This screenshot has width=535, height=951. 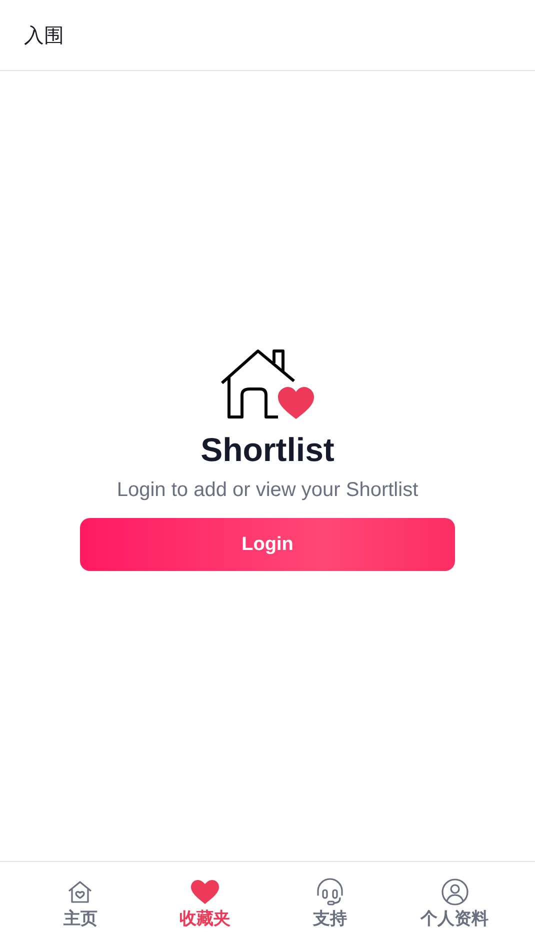 What do you see at coordinates (205, 892) in the screenshot?
I see `heart-icon` at bounding box center [205, 892].